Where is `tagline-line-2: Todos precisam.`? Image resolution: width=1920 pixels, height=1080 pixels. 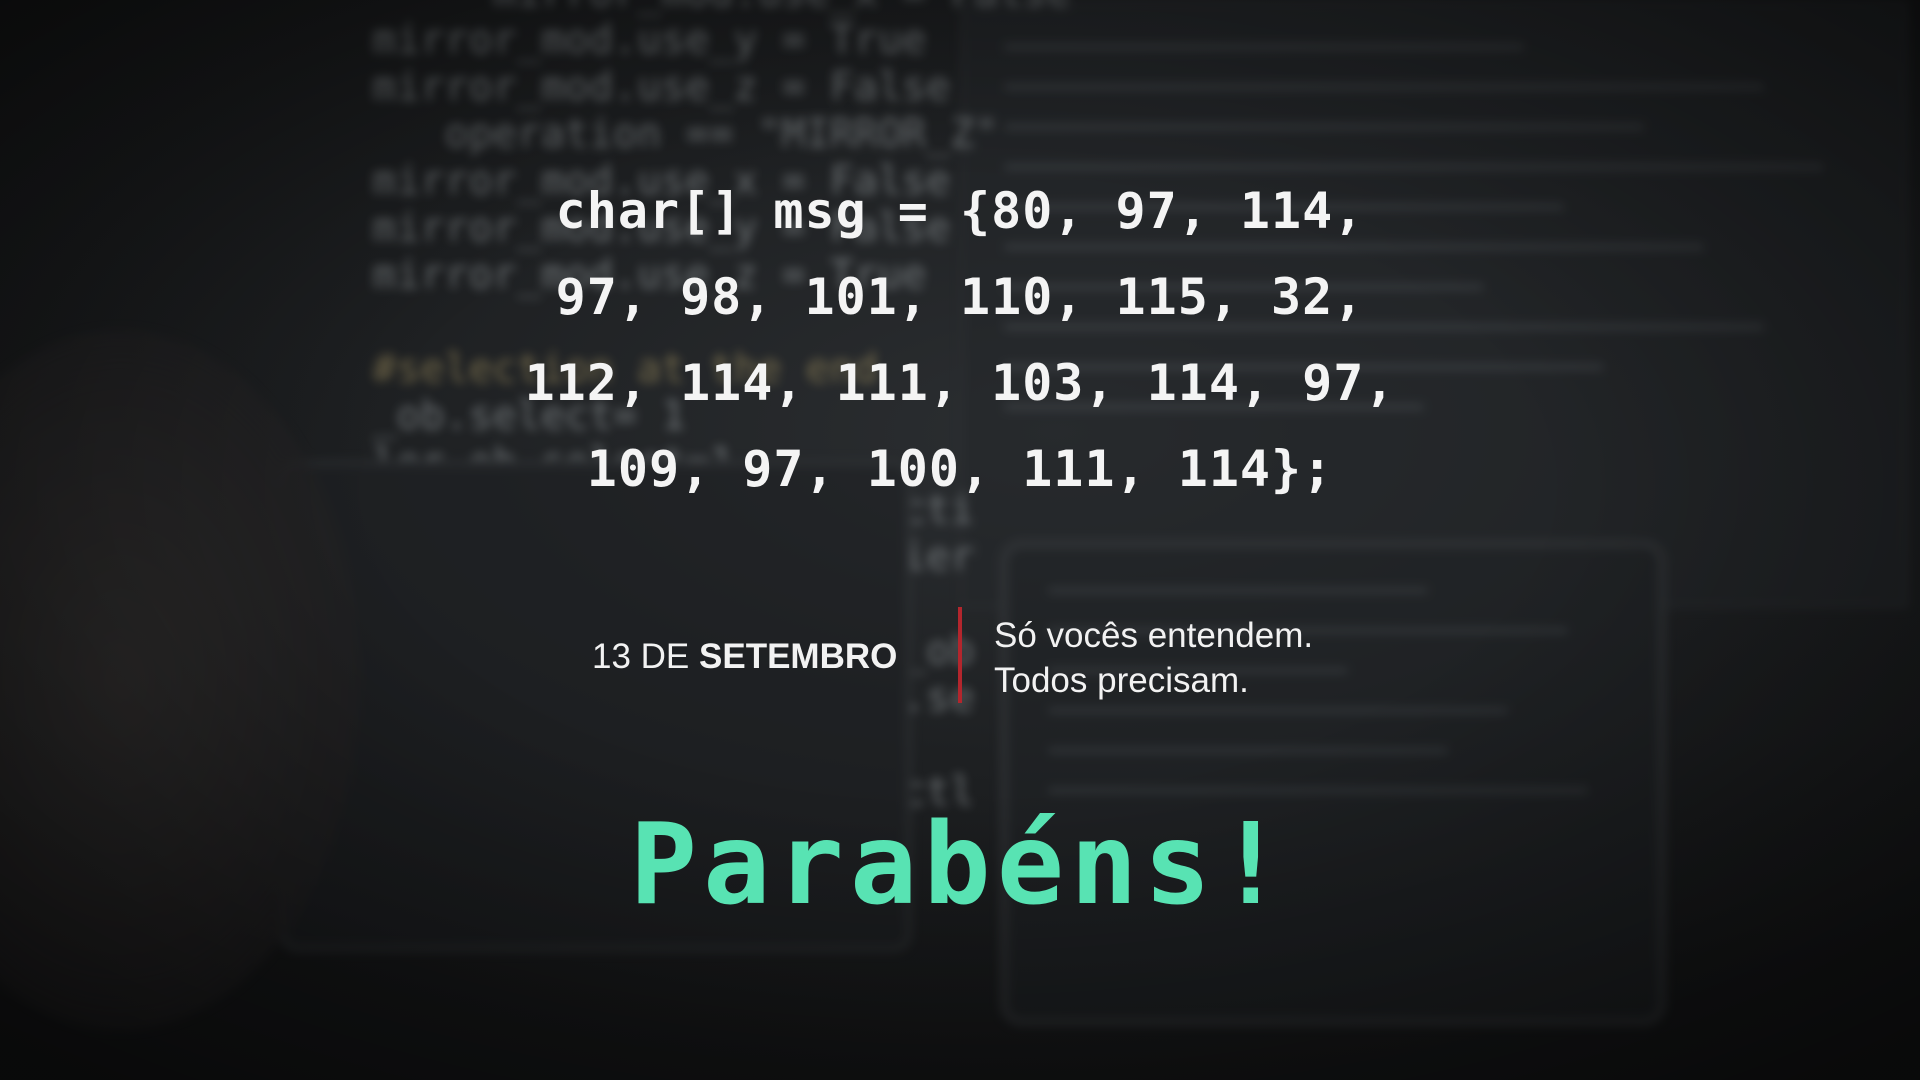 tagline-line-2: Todos precisam. is located at coordinates (1121, 680).